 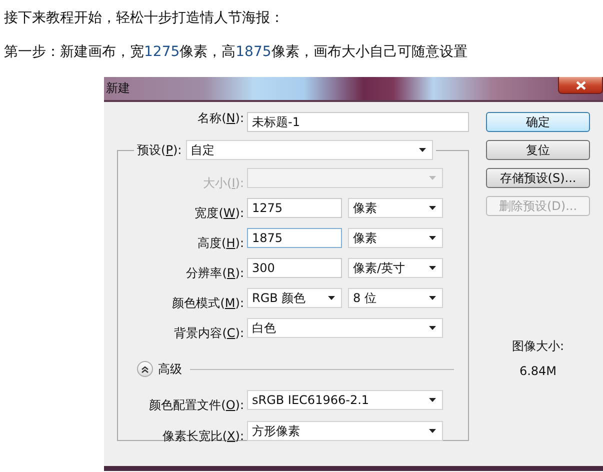 What do you see at coordinates (538, 346) in the screenshot?
I see `image-size-label: 图像大小:` at bounding box center [538, 346].